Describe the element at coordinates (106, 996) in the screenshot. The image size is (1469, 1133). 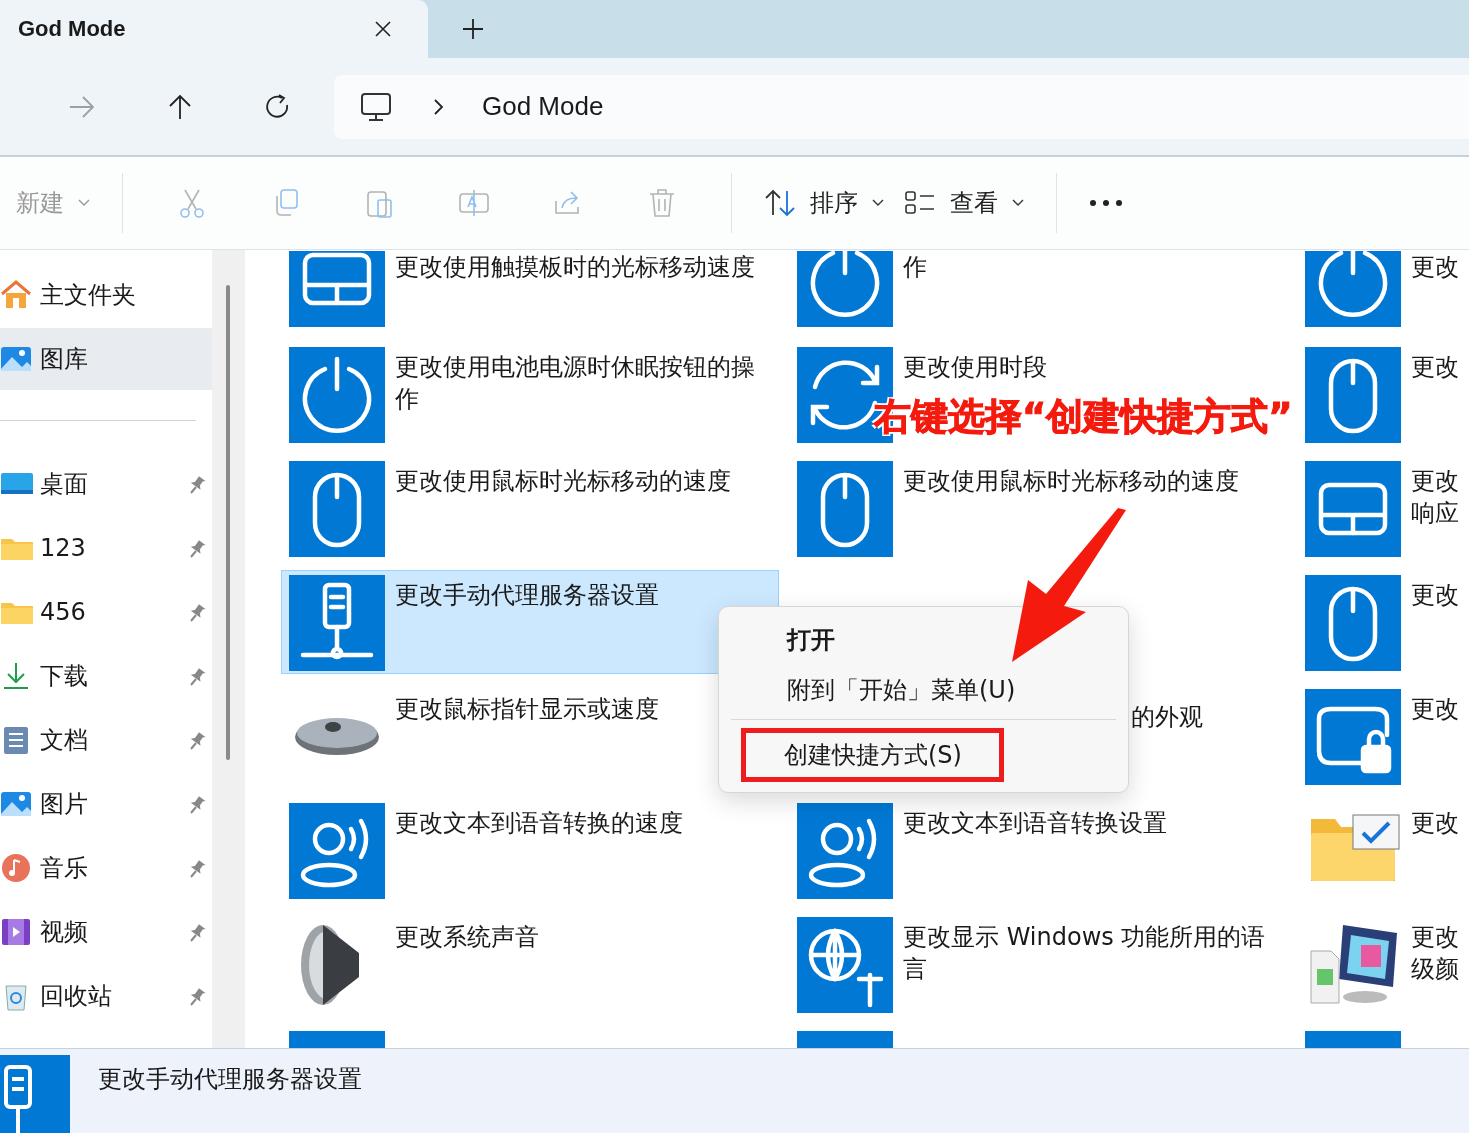
I see `sidebar-item: 回收站` at that location.